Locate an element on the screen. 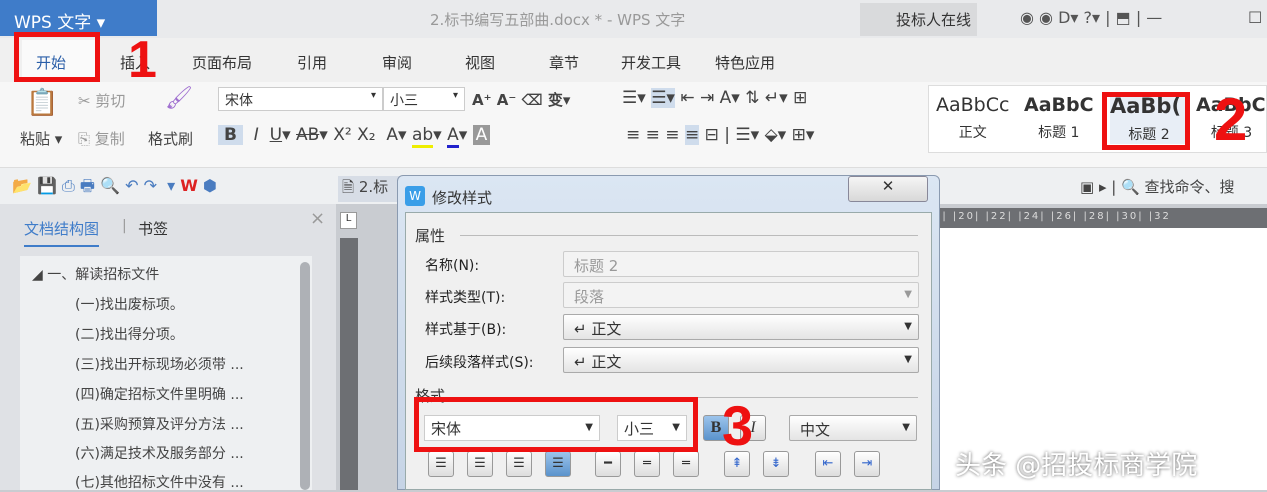 Image resolution: width=1267 pixels, height=492 pixels. vertical-ruler is located at coordinates (349, 364).